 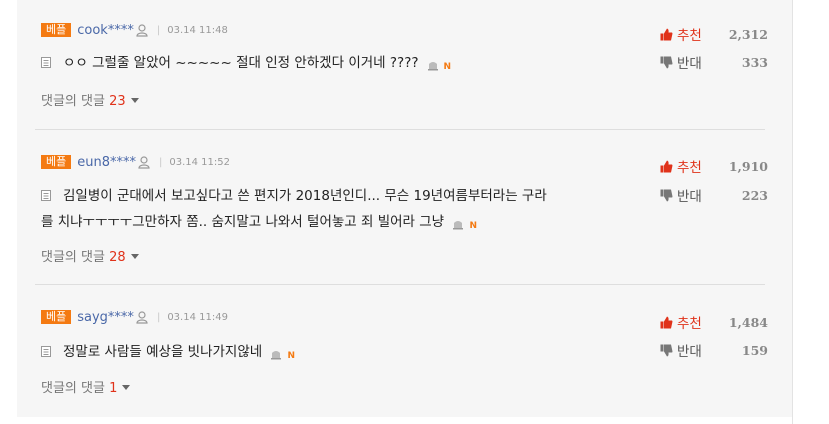 I want to click on replies-count: 28, so click(x=117, y=257).